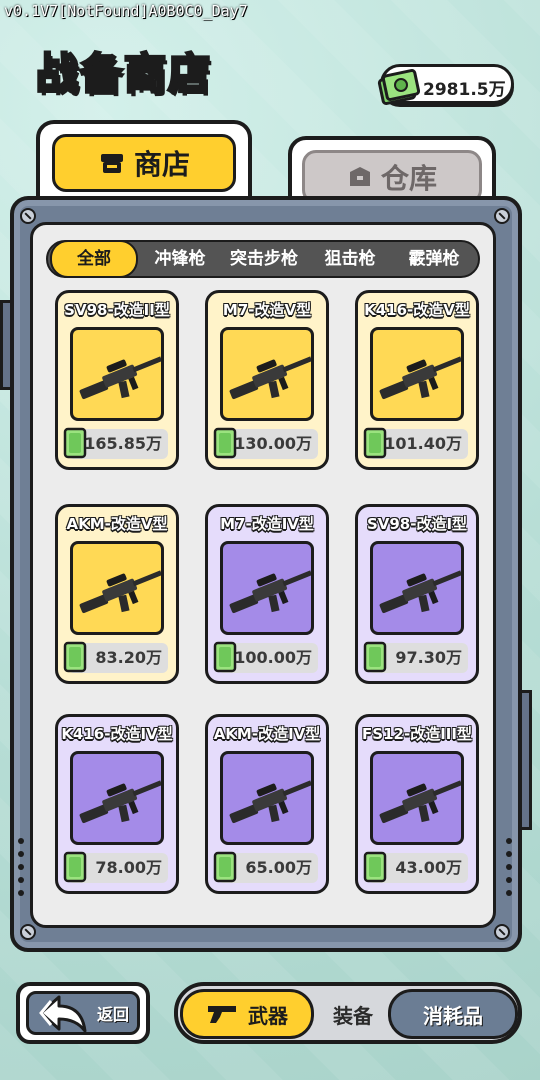 Image resolution: width=540 pixels, height=1080 pixels. I want to click on item-card: AKM-改造IV型 65.00万, so click(267, 804).